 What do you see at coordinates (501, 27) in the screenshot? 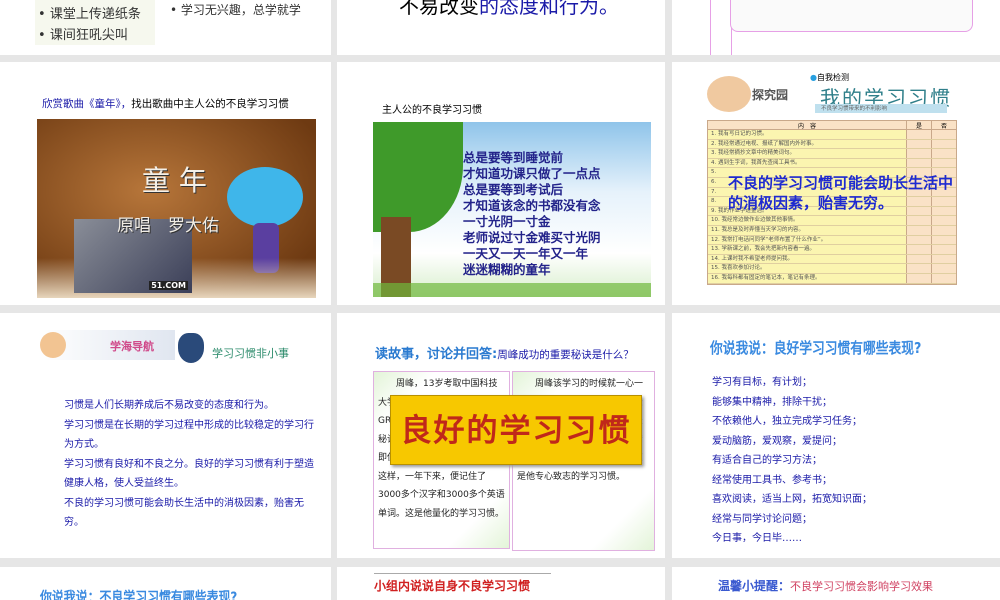
I see `slide-thumbnail: 不易改变的态度和行为。` at bounding box center [501, 27].